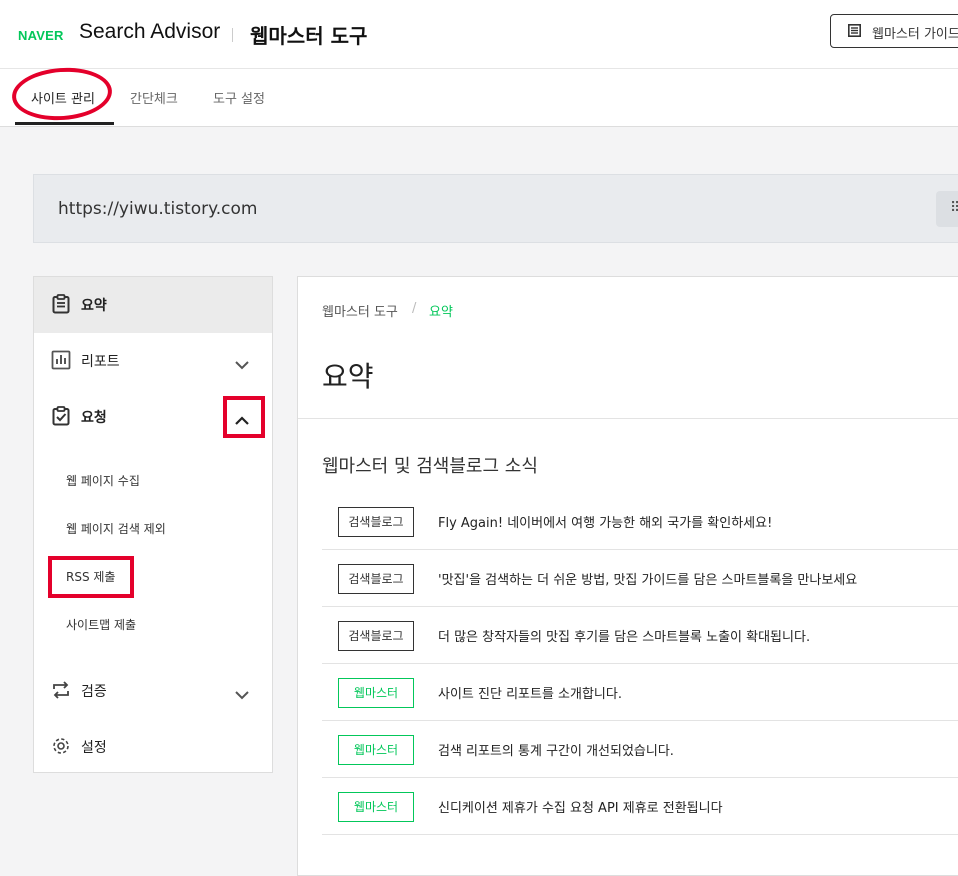 The width and height of the screenshot is (958, 876). Describe the element at coordinates (580, 806) in the screenshot. I see `news-title: 신디케이션 제휴가 수집 요청 API 제휴로 전환됩니다` at that location.